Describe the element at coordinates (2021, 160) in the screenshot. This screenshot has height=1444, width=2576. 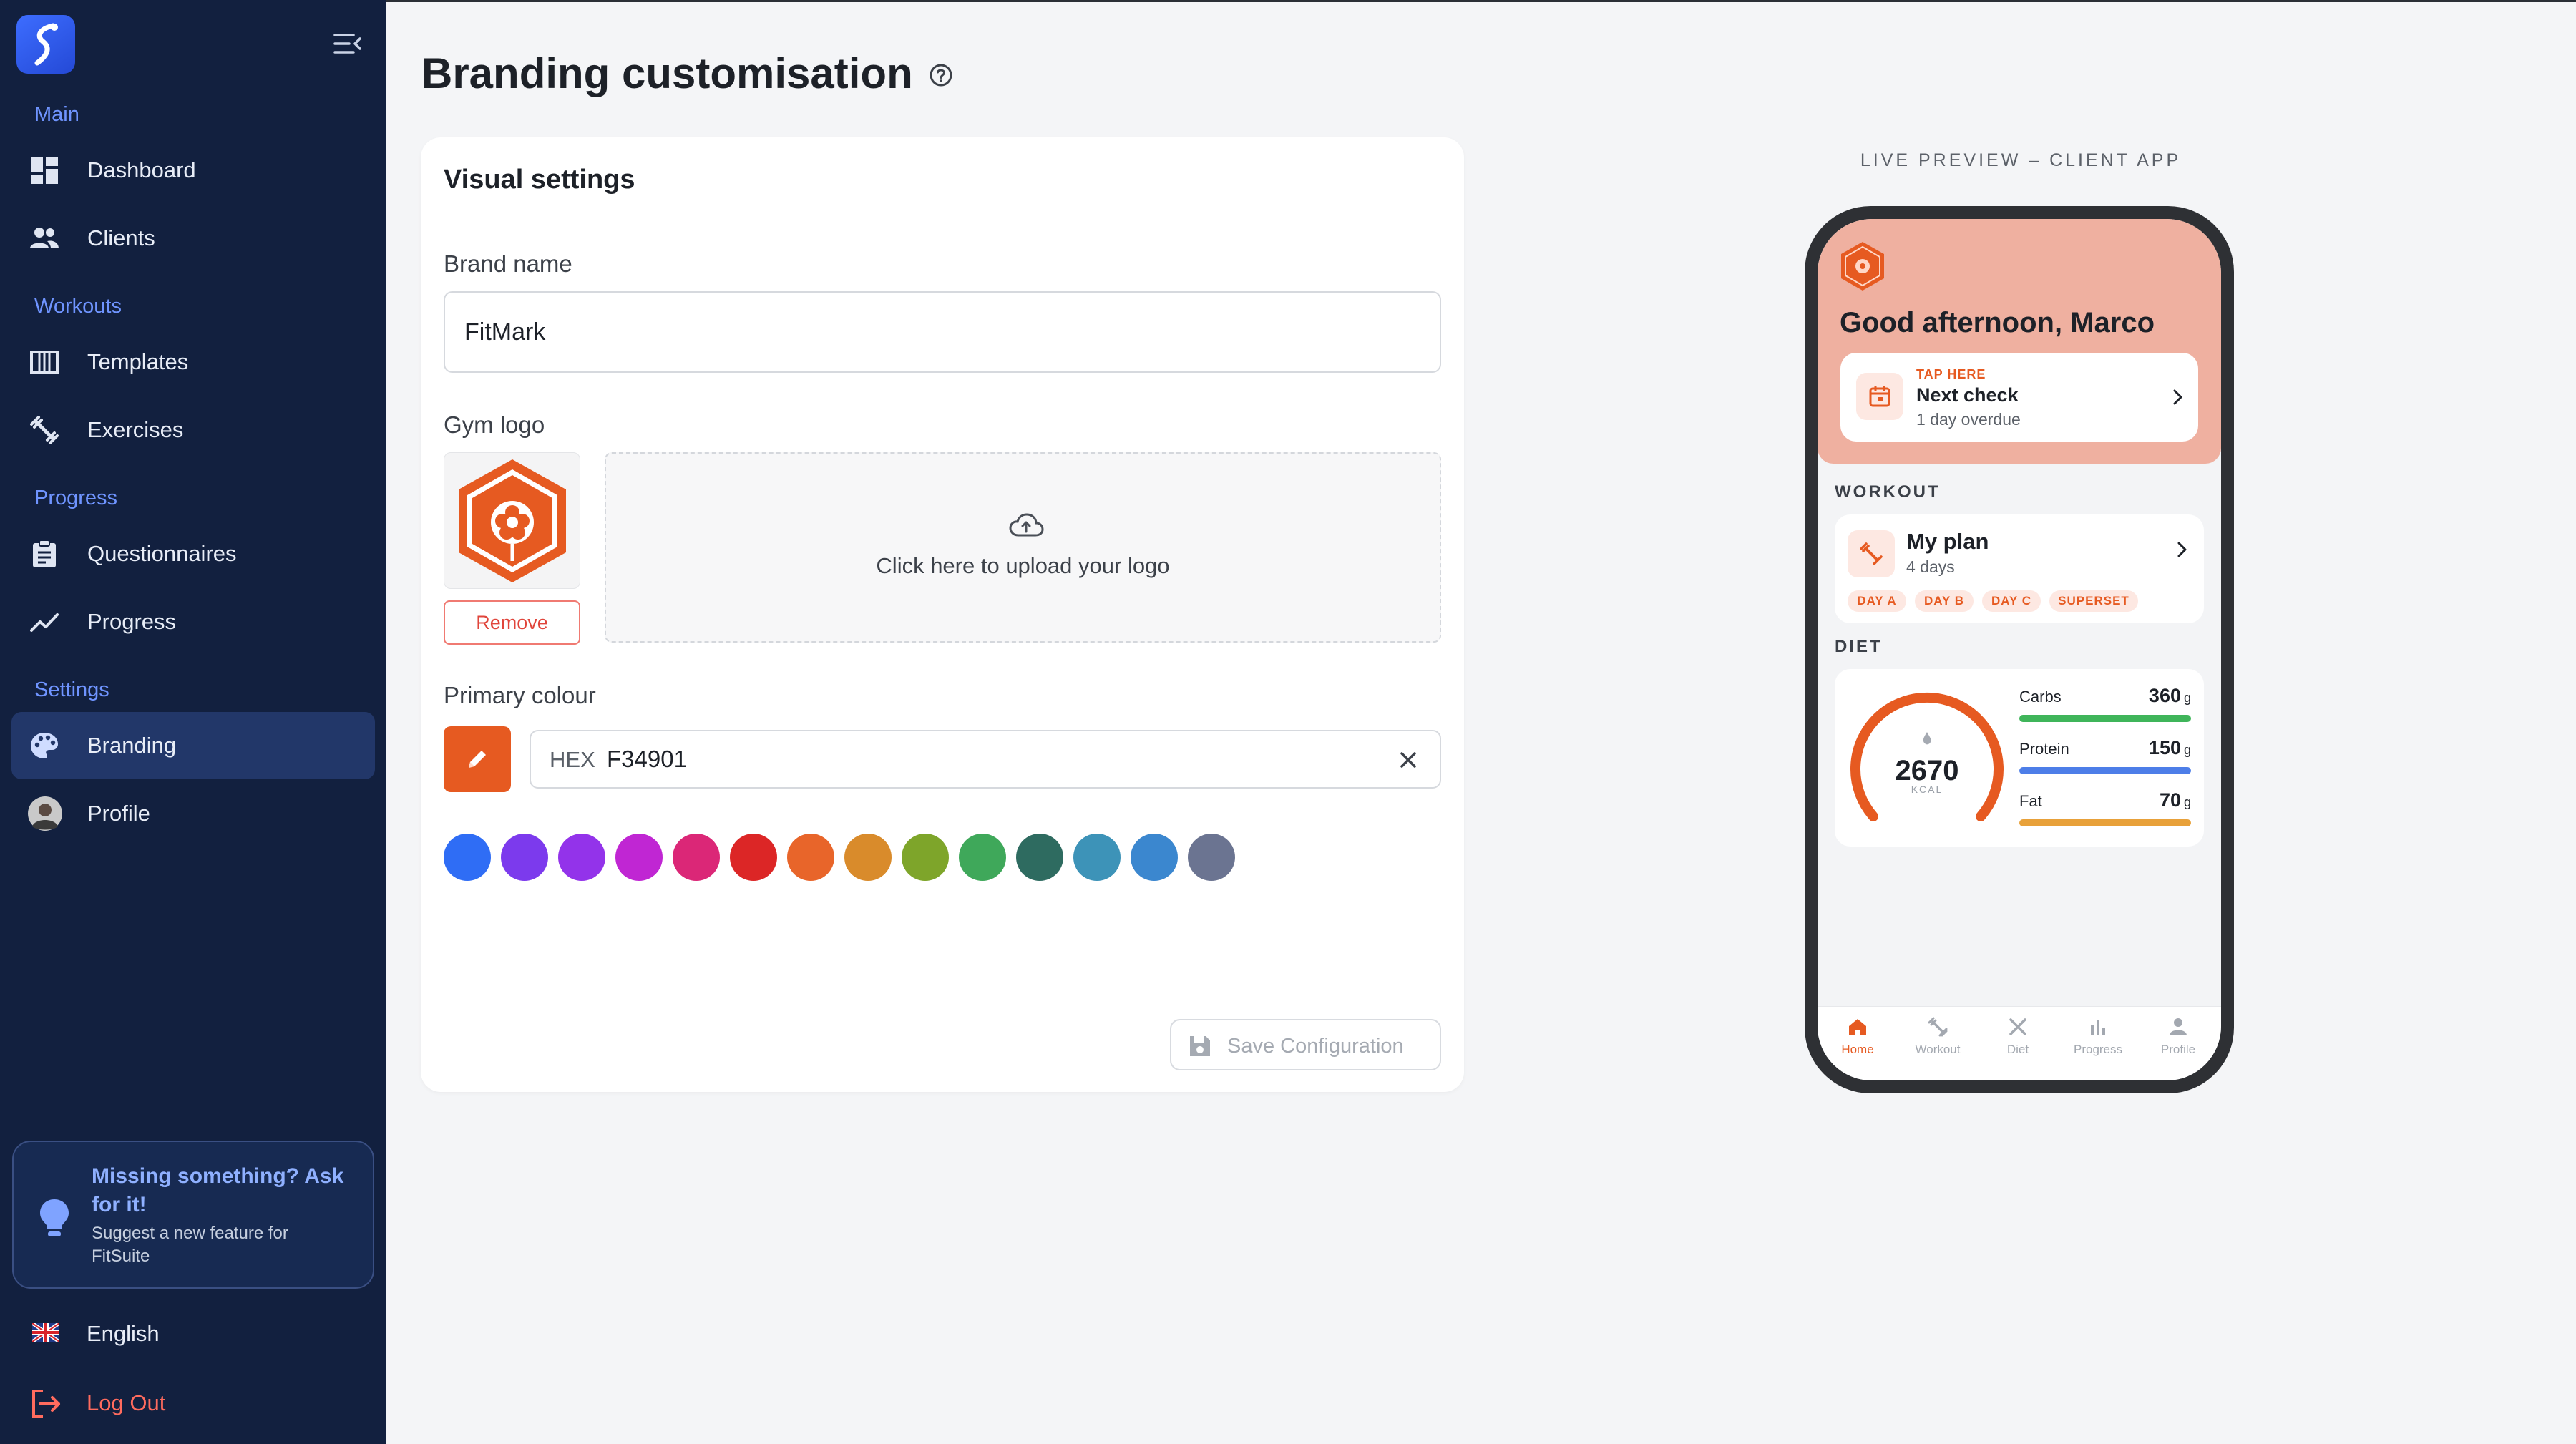
I see `live-preview-label: LIVE PREVIEW – CLIENT APP` at that location.